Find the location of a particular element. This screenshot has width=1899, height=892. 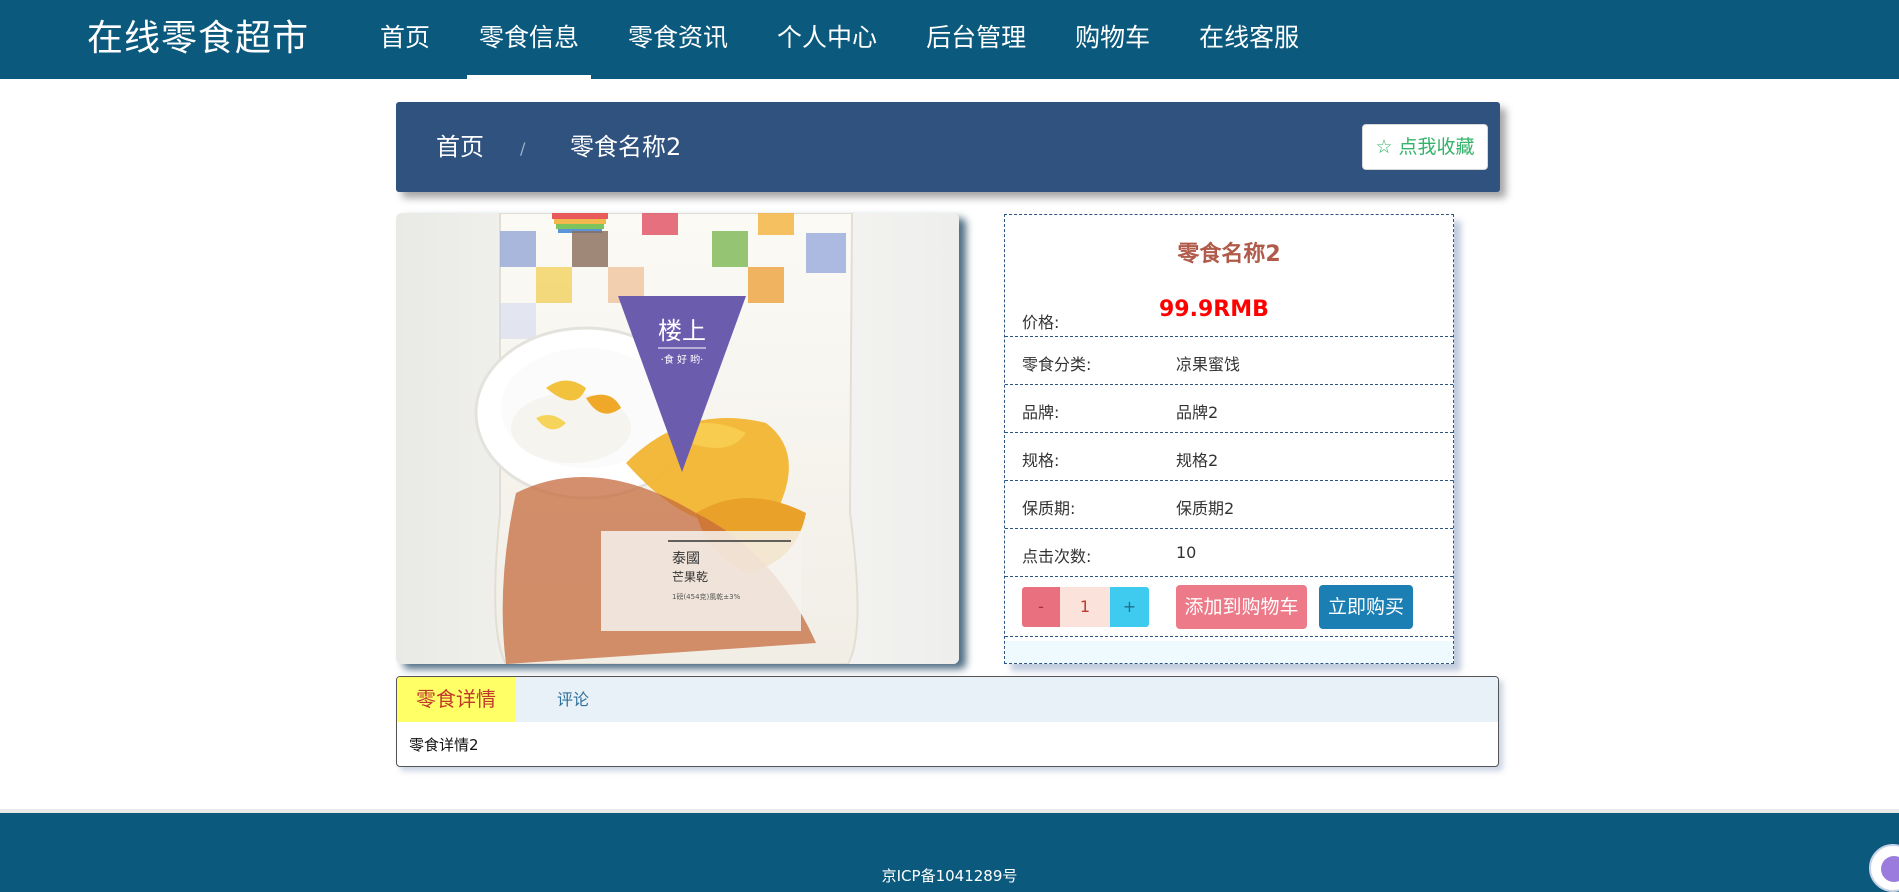

label-product-text: 芒果乾 is located at coordinates (690, 576).